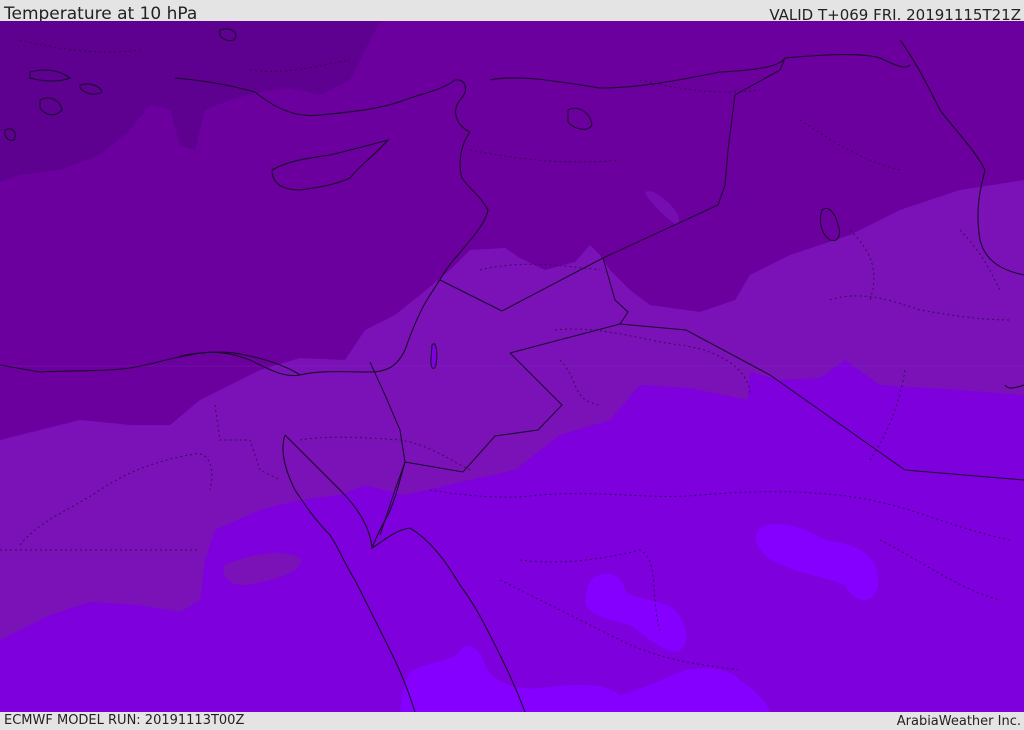 The width and height of the screenshot is (1024, 730). What do you see at coordinates (124, 720) in the screenshot?
I see `model-run-label: ECMWF MODEL RUN: 20191113T00Z` at bounding box center [124, 720].